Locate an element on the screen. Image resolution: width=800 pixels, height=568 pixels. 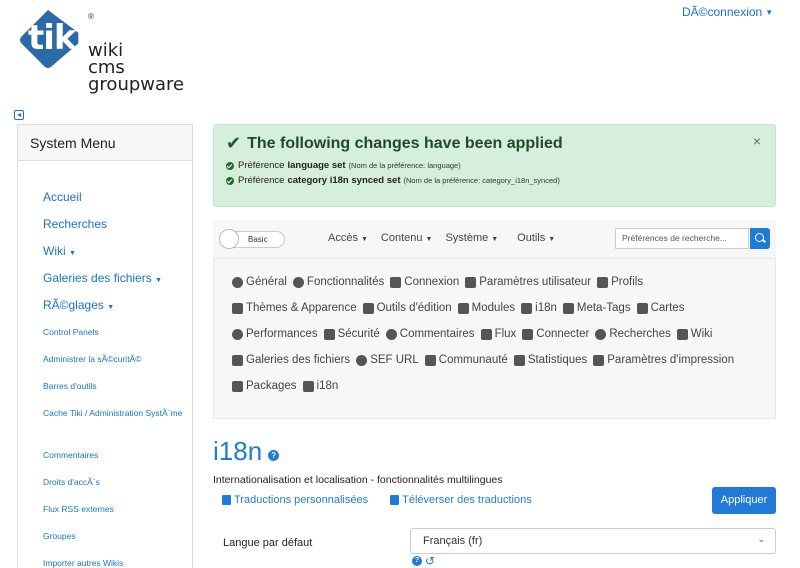
admin-category-18: Galeries des fichiers is located at coordinates (291, 360).